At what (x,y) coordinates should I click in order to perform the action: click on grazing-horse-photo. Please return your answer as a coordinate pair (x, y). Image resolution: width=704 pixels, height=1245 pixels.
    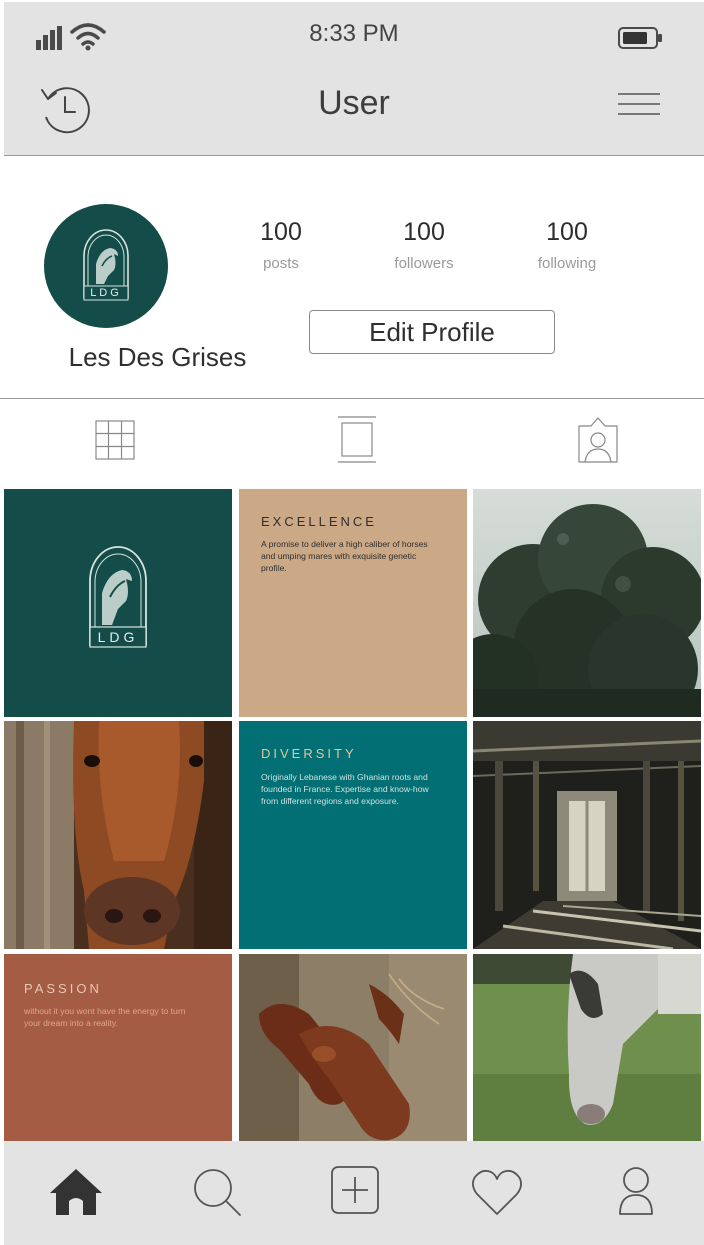
    Looking at the image, I should click on (587, 1048).